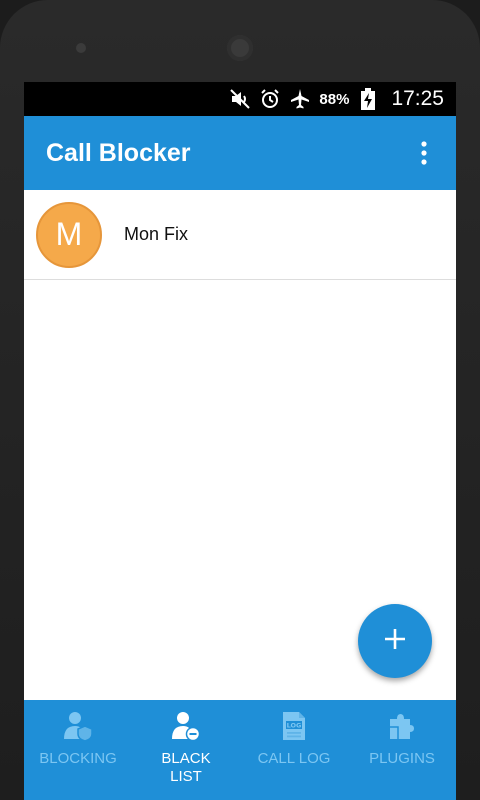 The image size is (480, 800). I want to click on front-camera, so click(240, 48).